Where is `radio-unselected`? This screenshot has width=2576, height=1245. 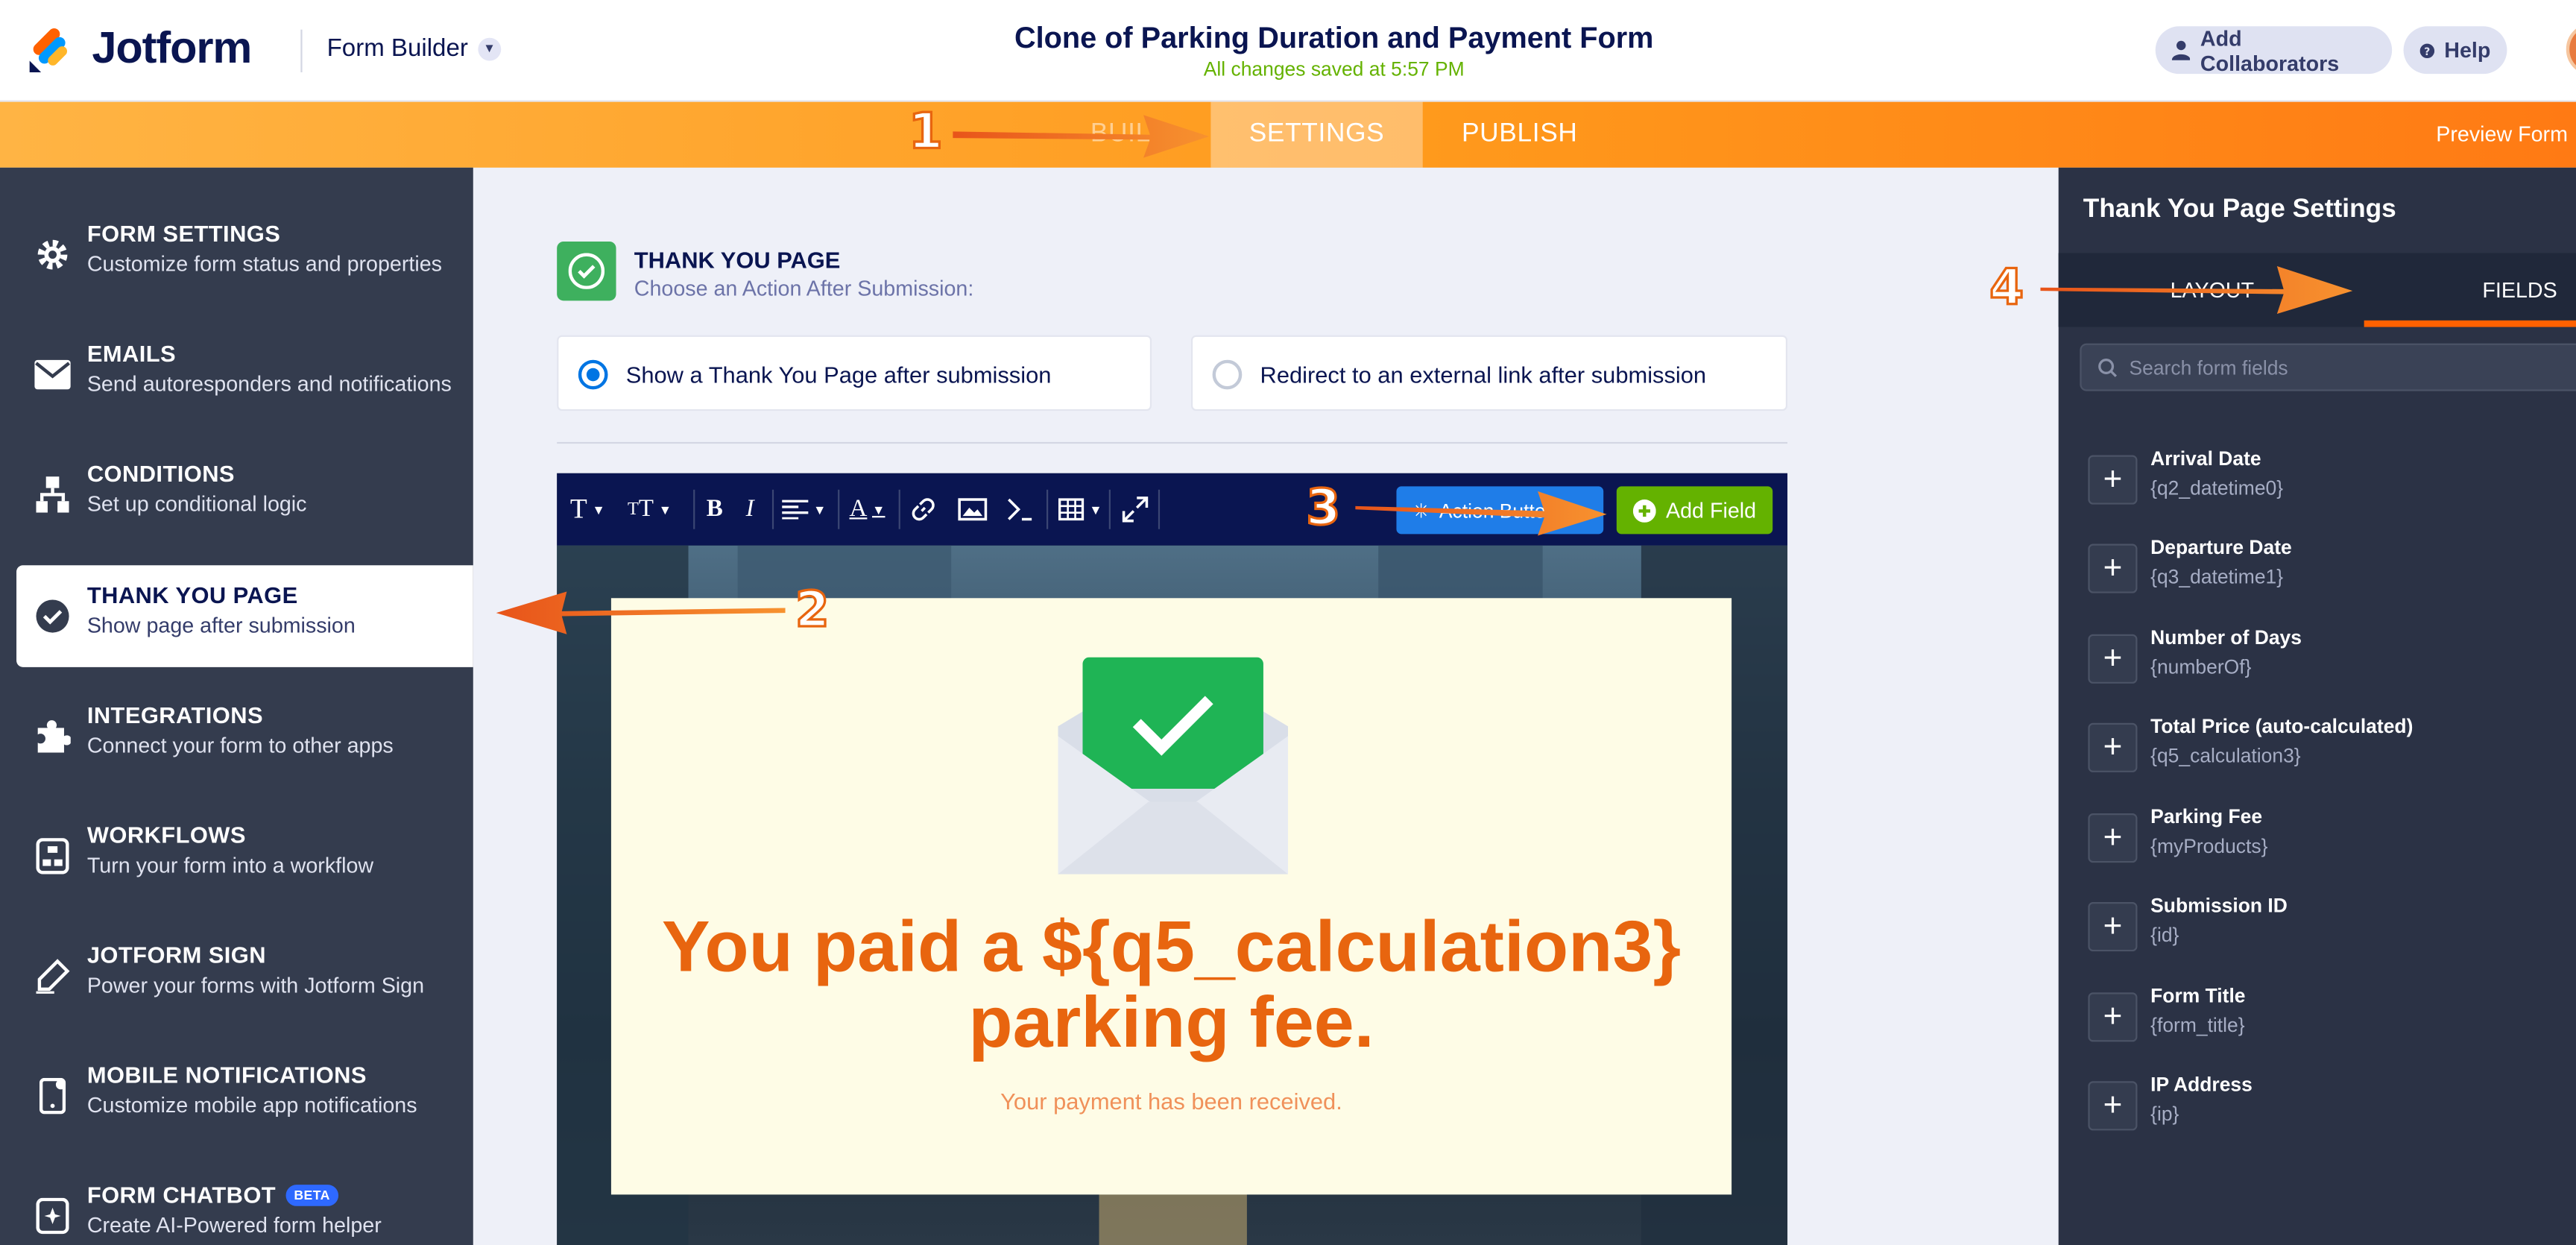 radio-unselected is located at coordinates (1227, 374).